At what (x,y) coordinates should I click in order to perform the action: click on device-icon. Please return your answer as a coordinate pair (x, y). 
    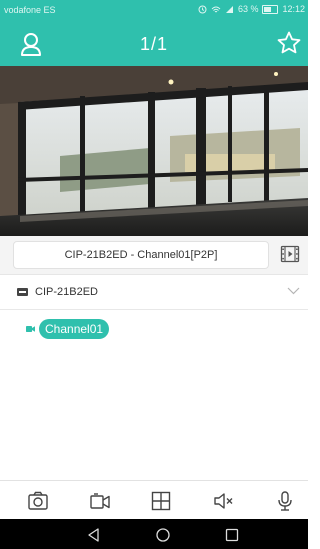
    Looking at the image, I should click on (22, 292).